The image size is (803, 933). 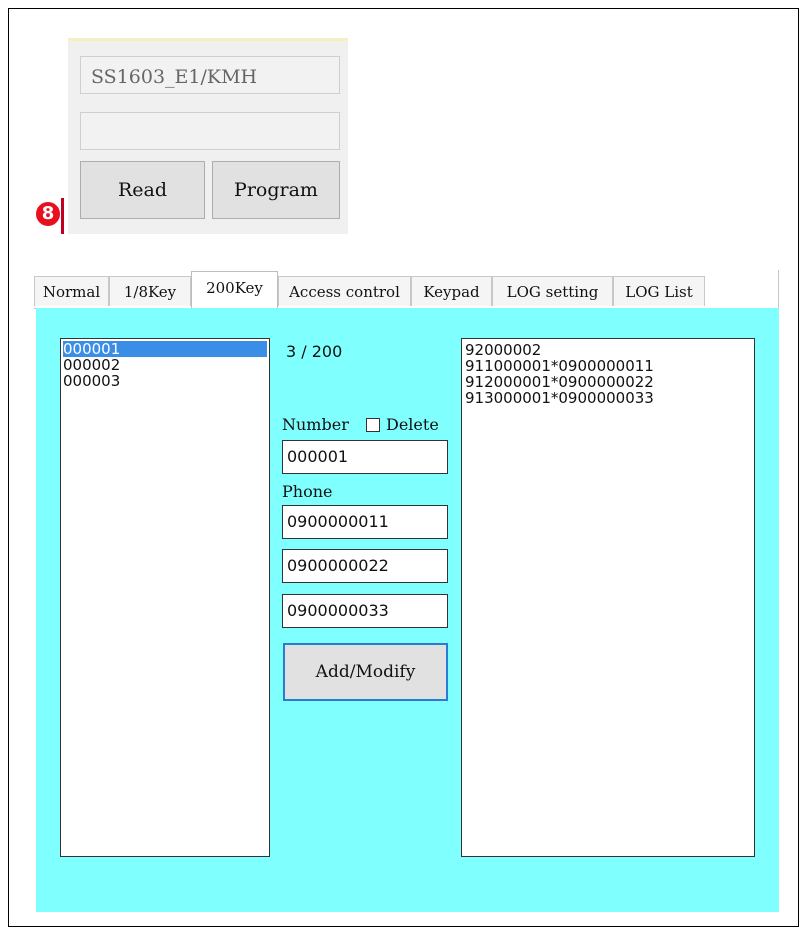 What do you see at coordinates (344, 291) in the screenshot?
I see `tab-access-control: Access control` at bounding box center [344, 291].